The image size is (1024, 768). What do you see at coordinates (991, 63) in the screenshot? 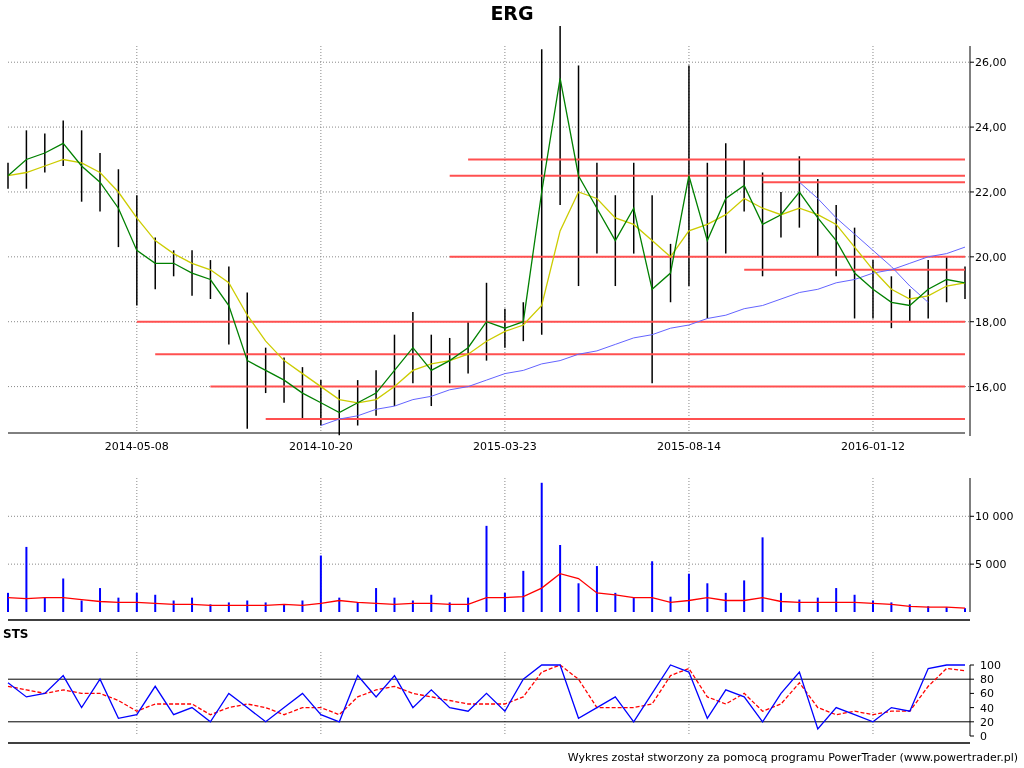
I see `axis-label: 26,00` at bounding box center [991, 63].